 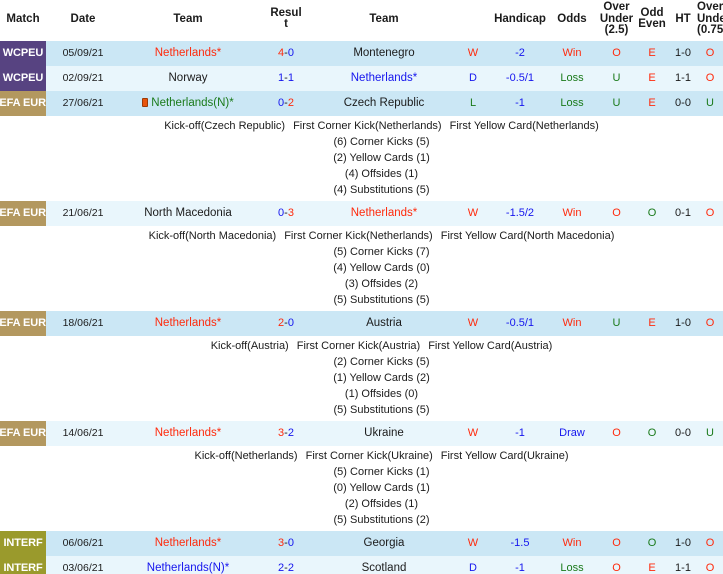 I want to click on match-stat-line: (1) Yellow Cards (2), so click(x=381, y=377).